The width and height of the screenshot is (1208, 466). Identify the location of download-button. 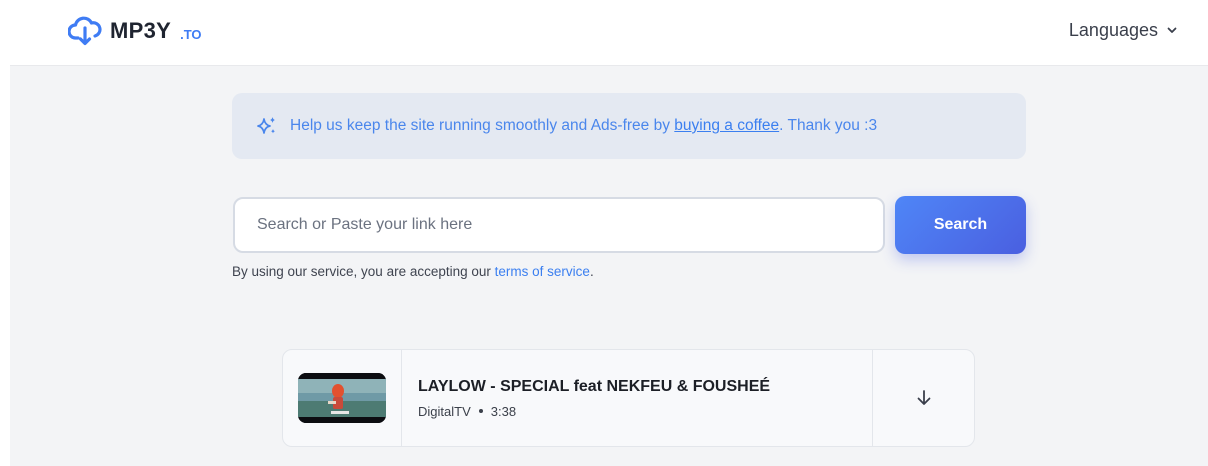
(923, 398).